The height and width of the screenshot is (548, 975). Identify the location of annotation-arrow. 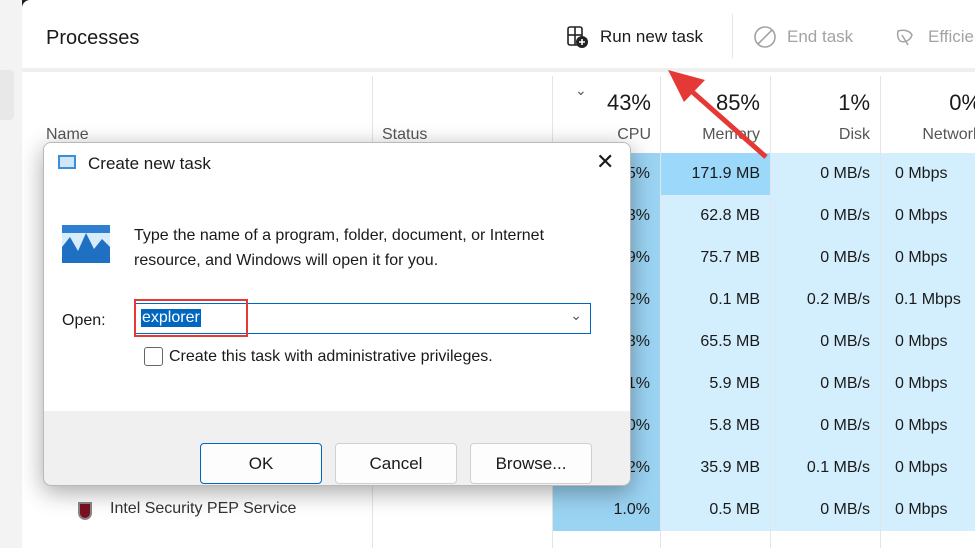
(718, 114).